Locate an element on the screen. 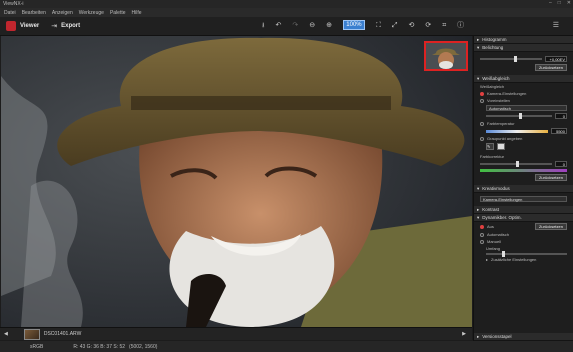 The width and height of the screenshot is (573, 352). menu-file: Datei is located at coordinates (10, 13).